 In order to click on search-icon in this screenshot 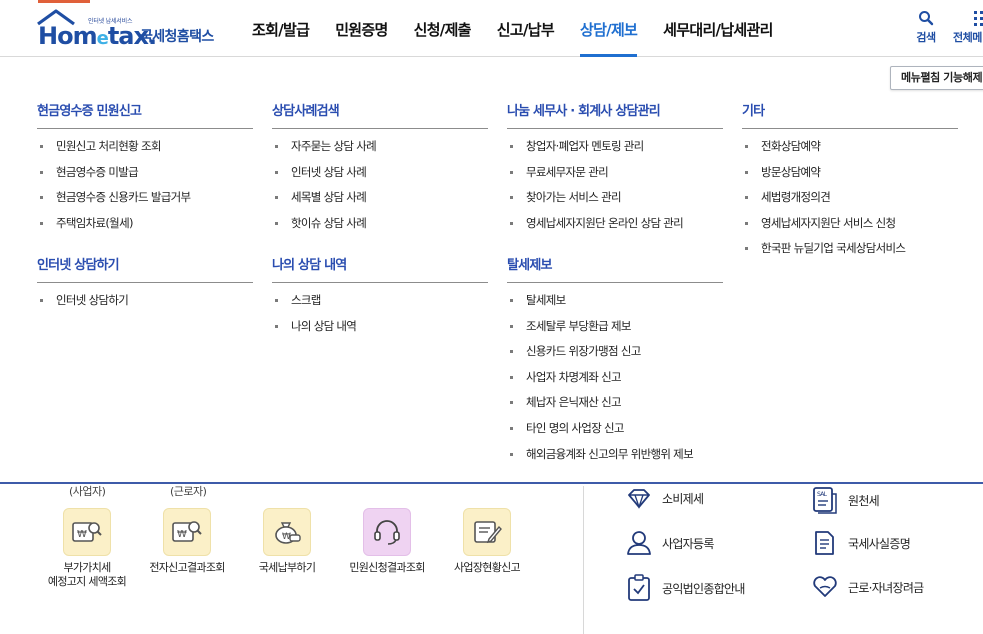, I will do `click(926, 18)`.